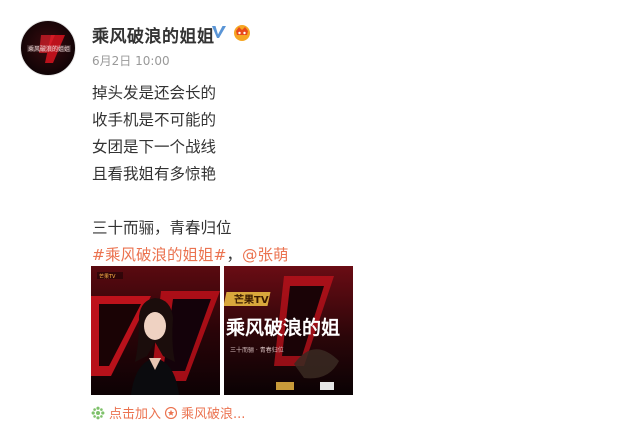 This screenshot has width=640, height=432. I want to click on mention-link: @张萌, so click(265, 255).